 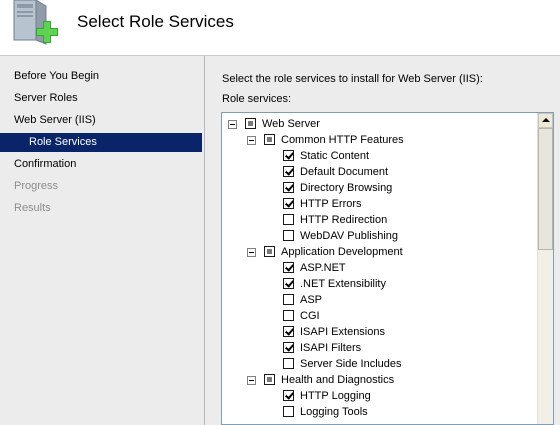 I want to click on tree-item-webdav-publishing: WebDAV Publishing, so click(x=377, y=237).